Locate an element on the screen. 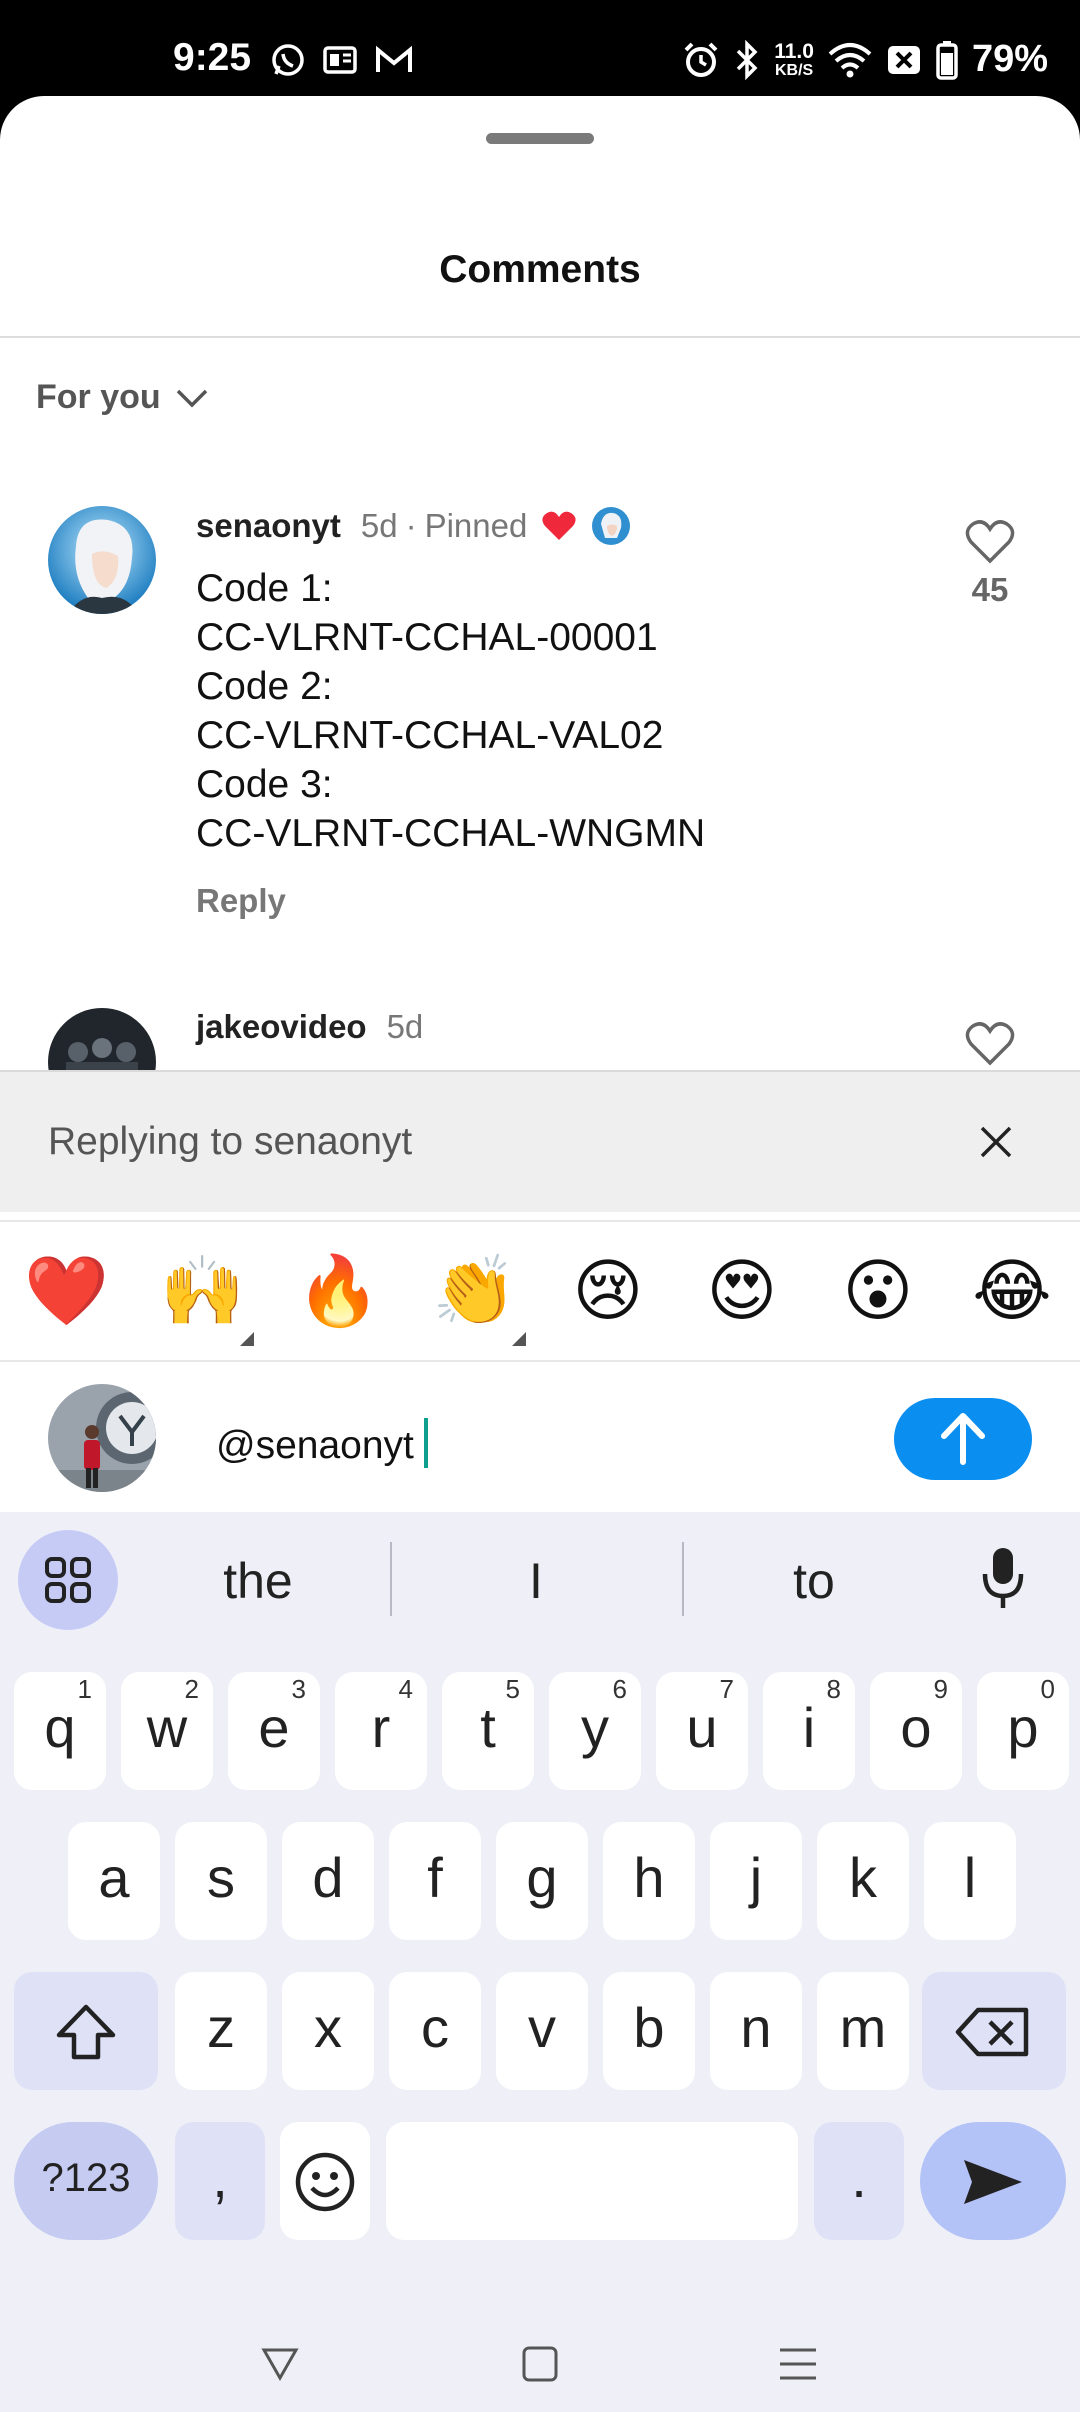 The height and width of the screenshot is (2412, 1080). smiley-icon is located at coordinates (325, 2182).